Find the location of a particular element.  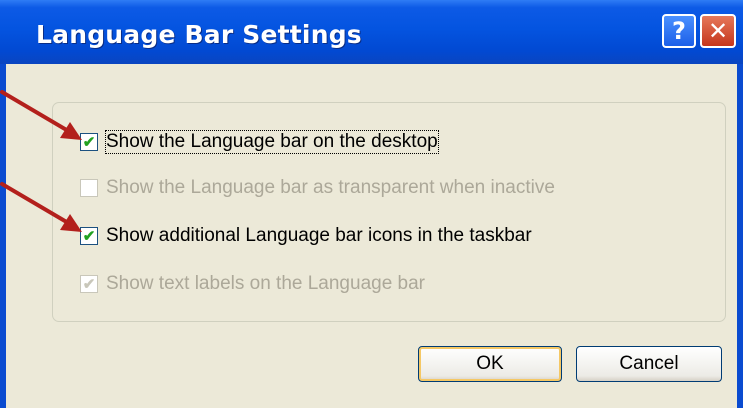

cancel-button: Cancel is located at coordinates (649, 364).